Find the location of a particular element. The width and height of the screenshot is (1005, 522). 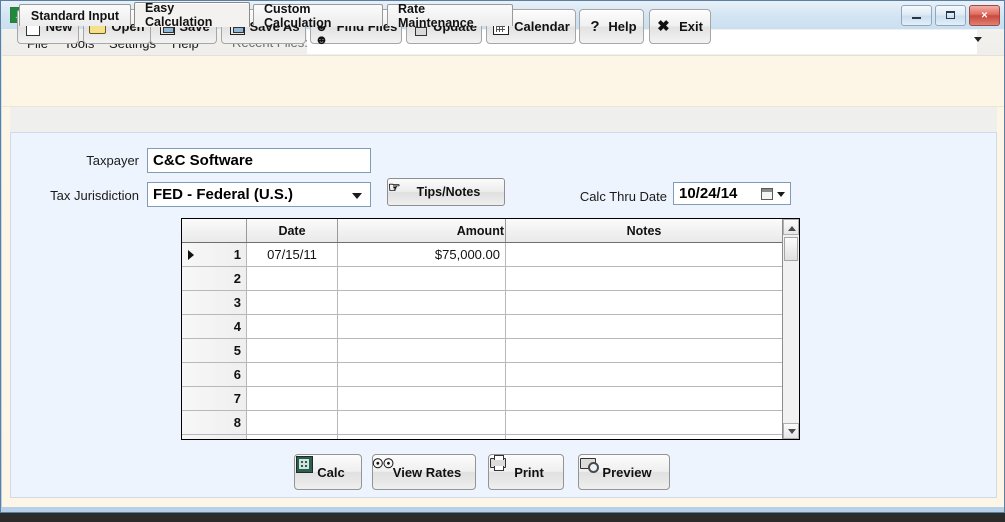

view-rates-button-label: View Rates is located at coordinates (427, 472).